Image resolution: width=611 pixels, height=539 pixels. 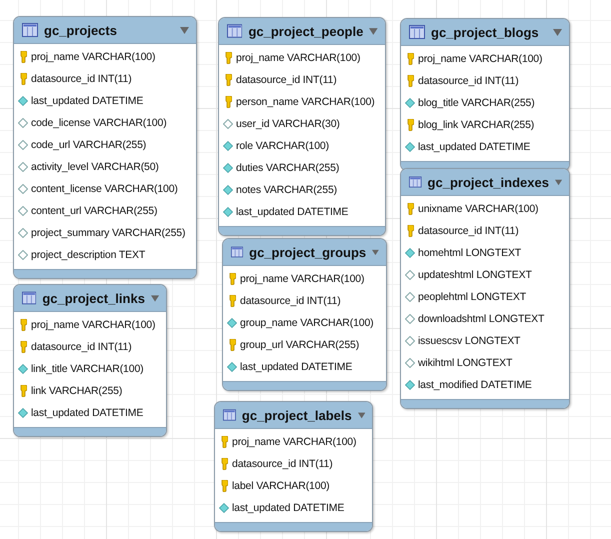 What do you see at coordinates (288, 168) in the screenshot?
I see `column-entry: duties VARCHAR(255)` at bounding box center [288, 168].